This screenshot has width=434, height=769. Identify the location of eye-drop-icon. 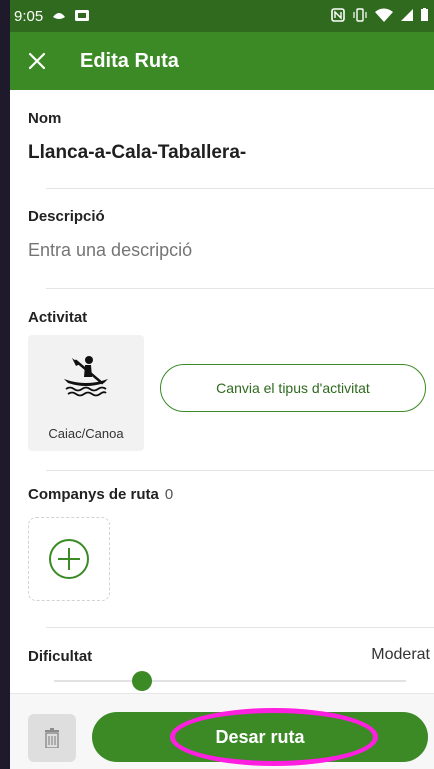
(59, 16).